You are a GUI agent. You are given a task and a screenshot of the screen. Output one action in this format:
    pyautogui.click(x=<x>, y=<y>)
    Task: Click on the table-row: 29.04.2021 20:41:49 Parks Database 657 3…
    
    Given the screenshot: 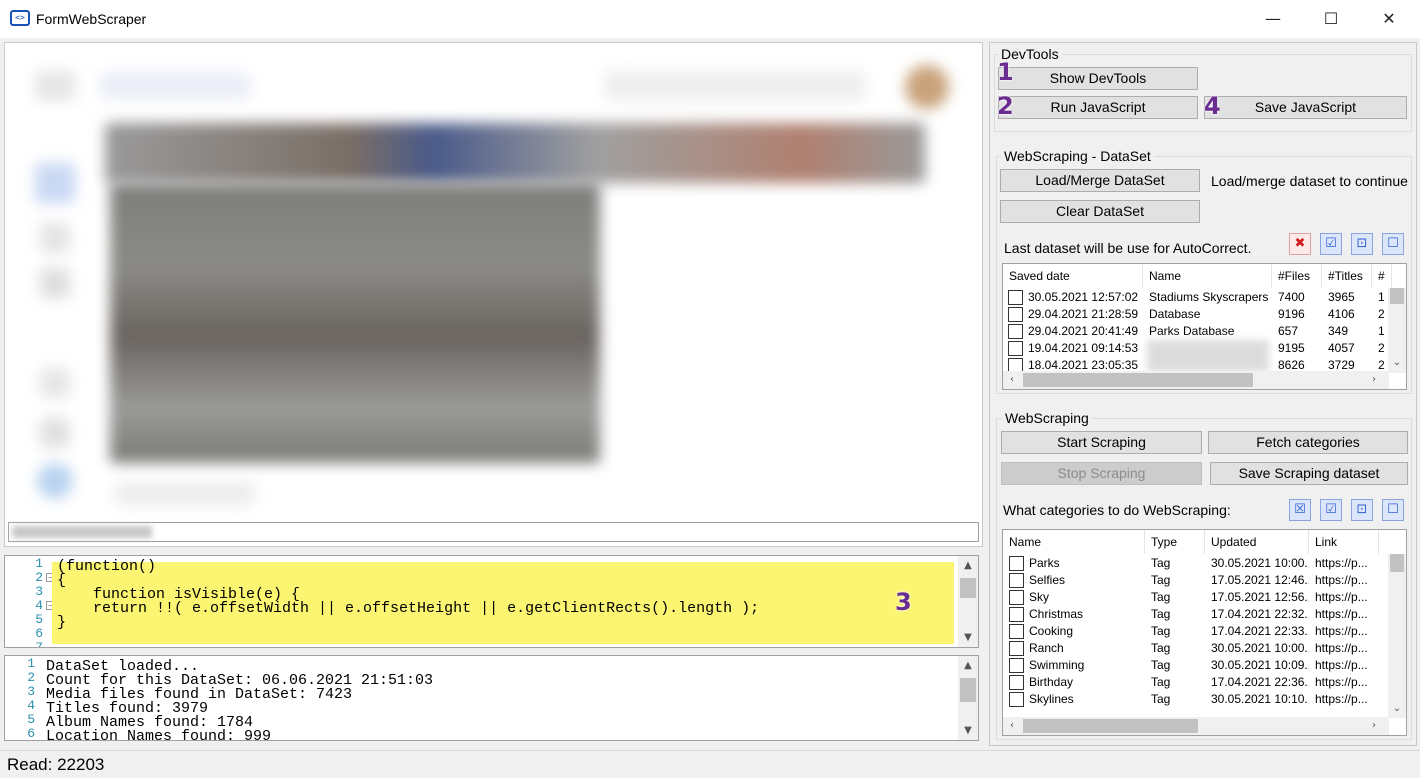 What is the action you would take?
    pyautogui.click(x=1204, y=331)
    